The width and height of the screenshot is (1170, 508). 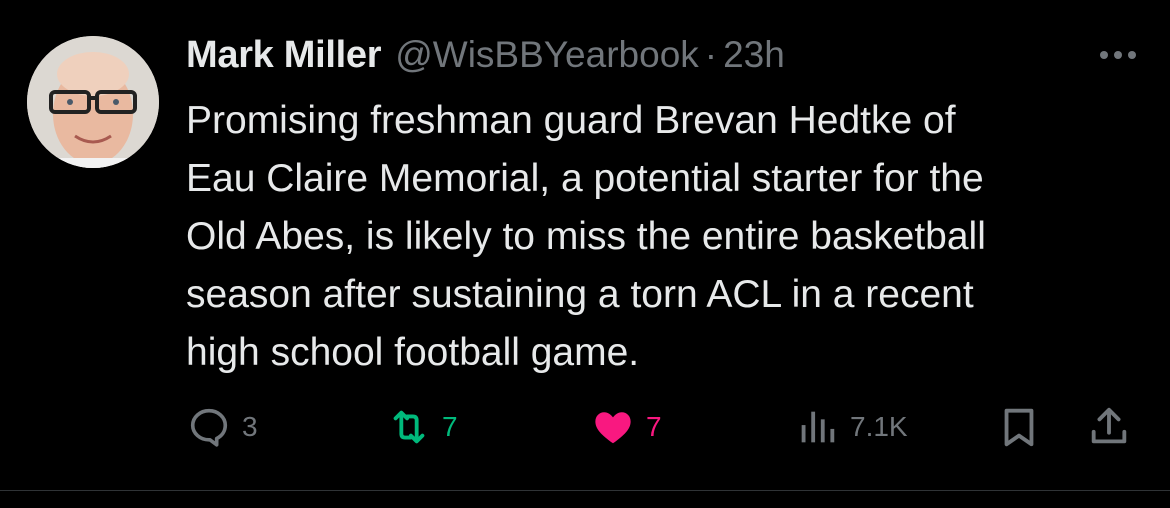 I want to click on bookmark-icon, so click(x=1019, y=427).